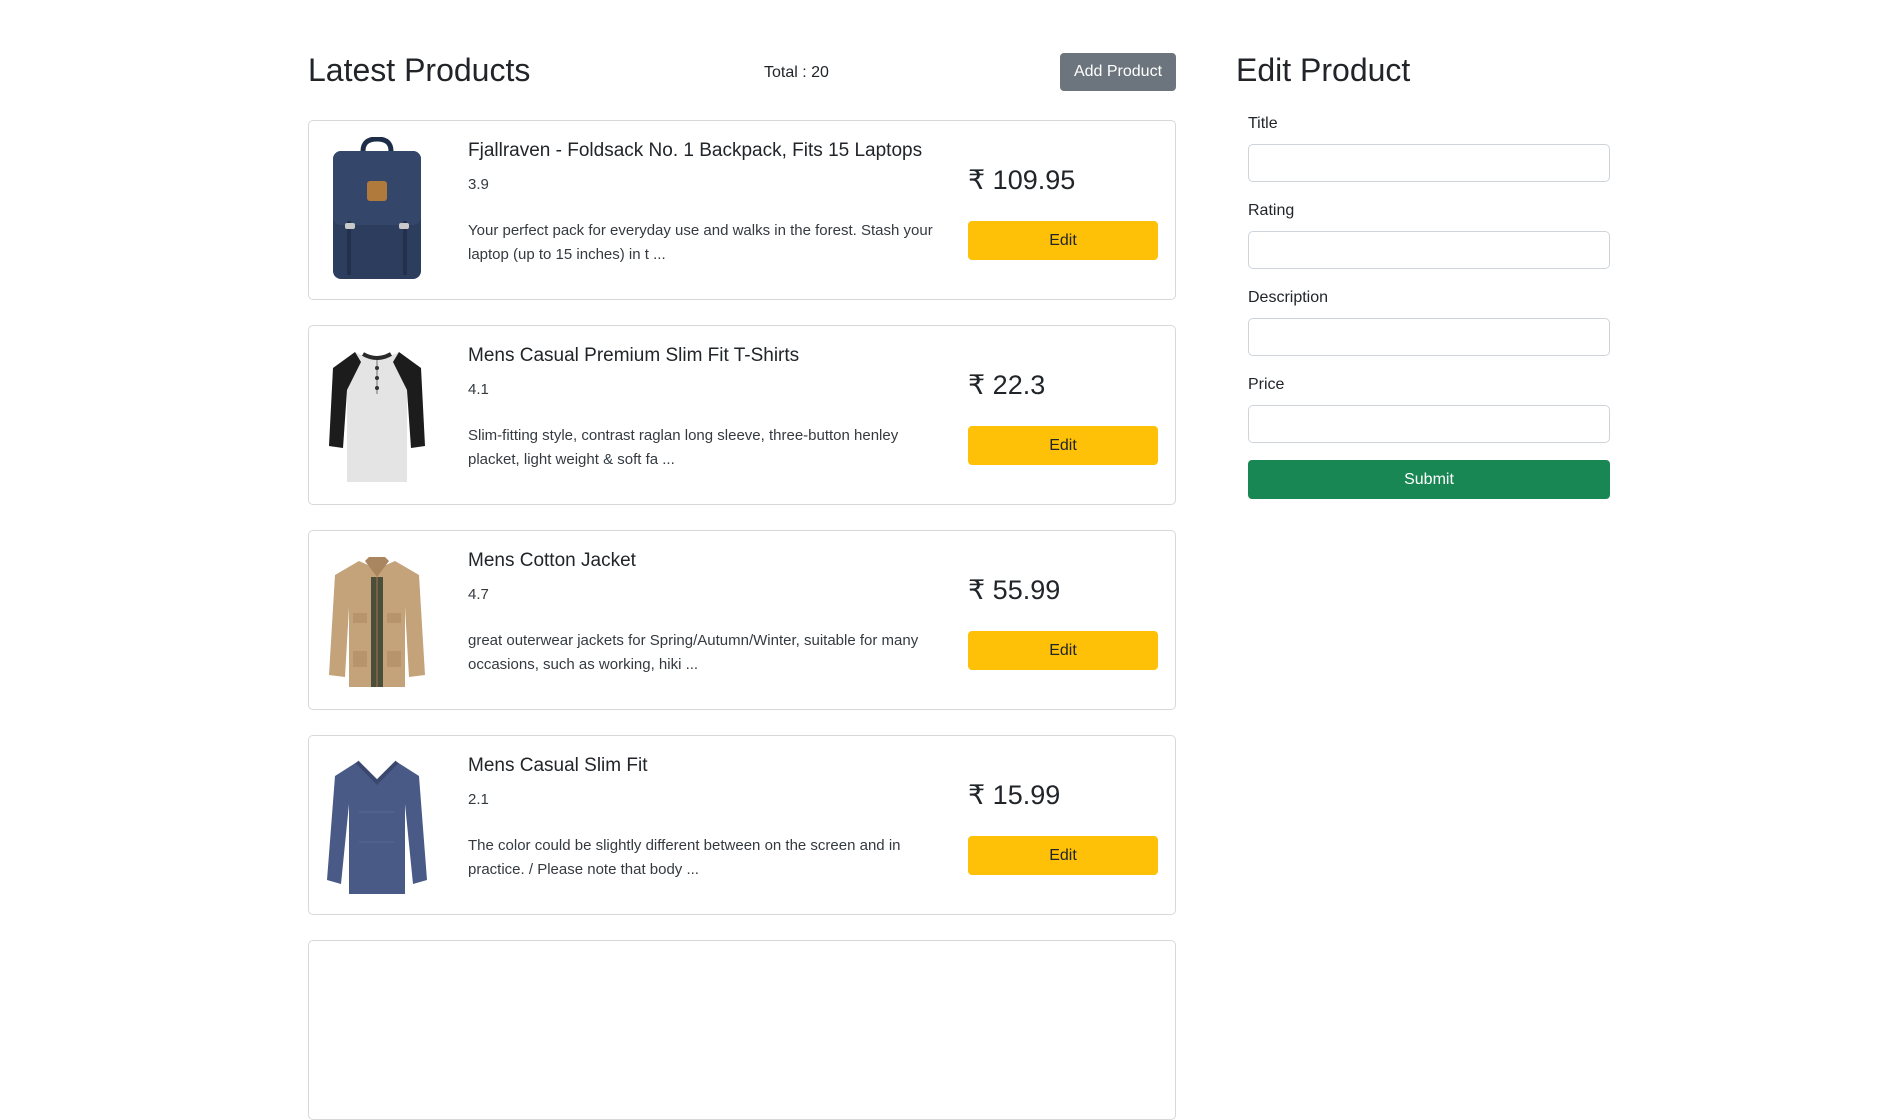 This screenshot has width=1903, height=1120. What do you see at coordinates (1118, 72) in the screenshot?
I see `add-product-button: Add Product` at bounding box center [1118, 72].